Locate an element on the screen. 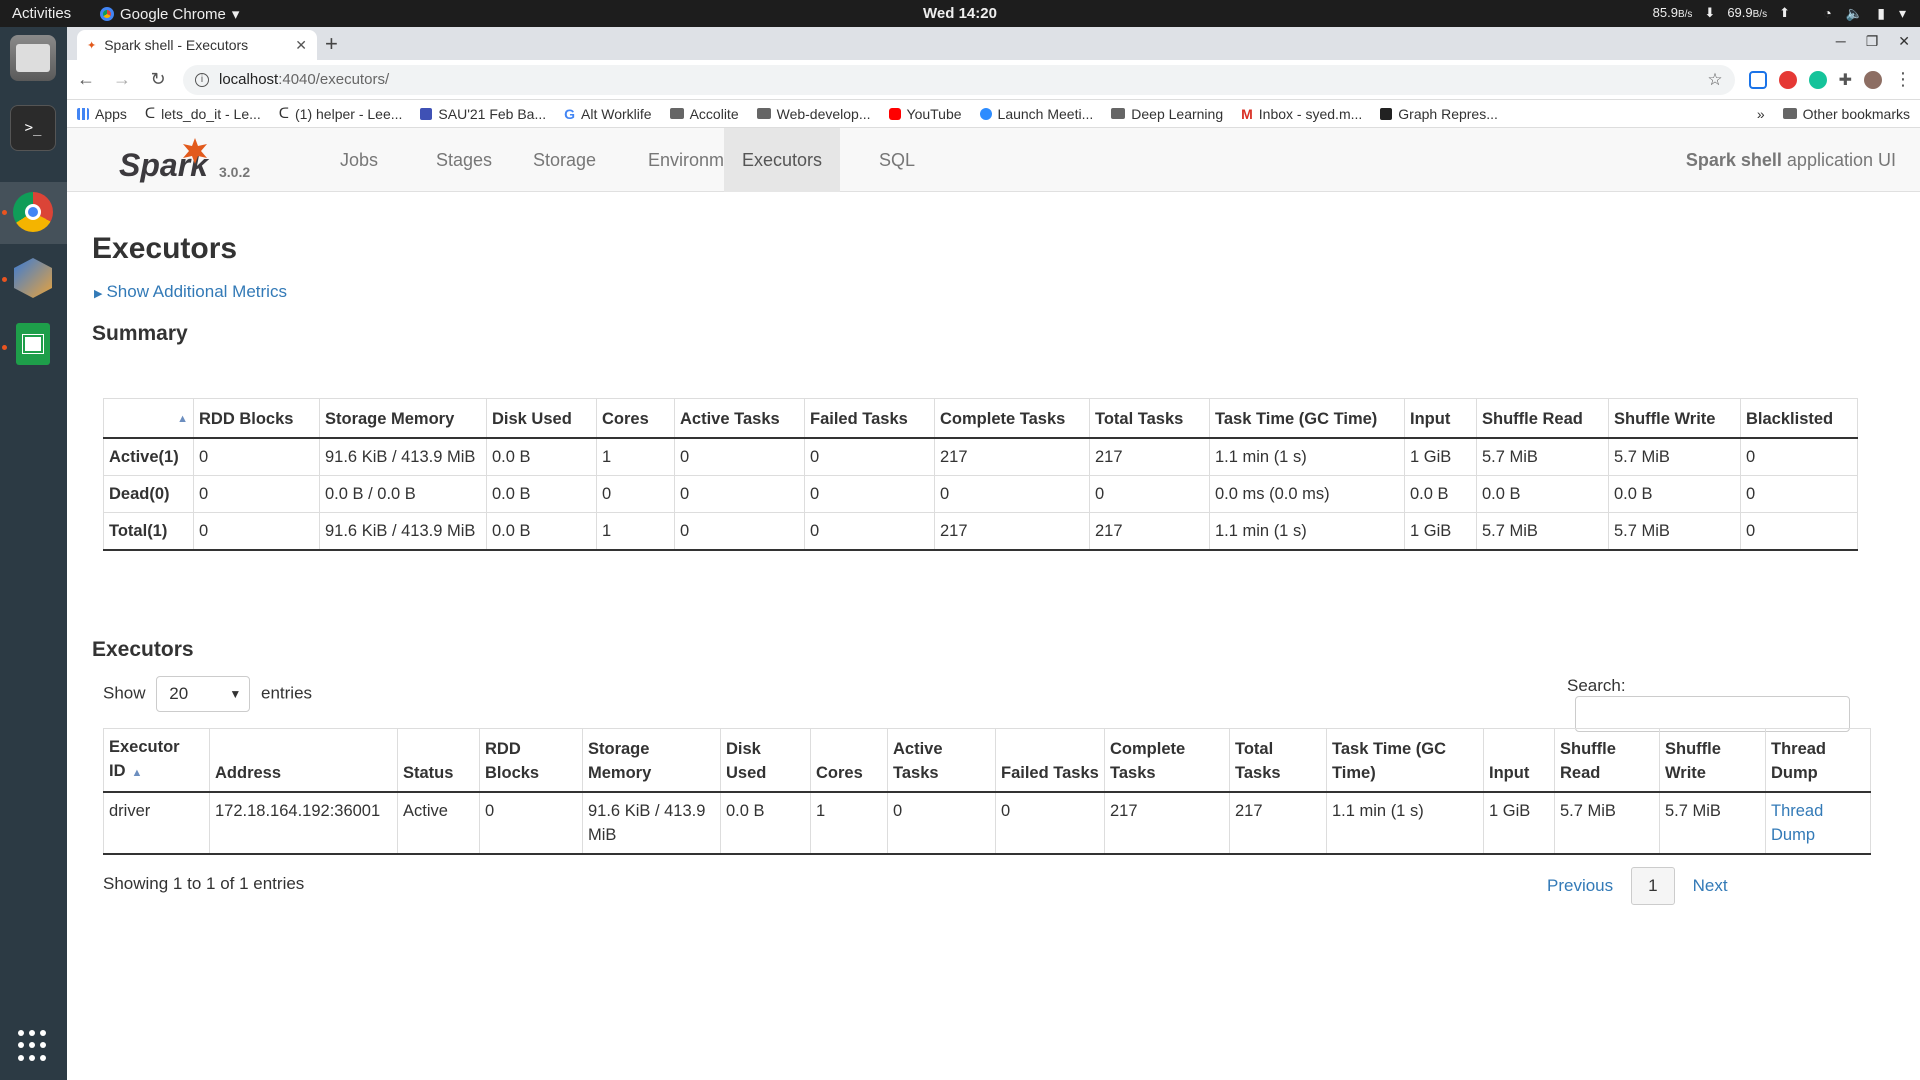 The width and height of the screenshot is (1920, 1080). table-cell: Thread Dump is located at coordinates (1818, 823).